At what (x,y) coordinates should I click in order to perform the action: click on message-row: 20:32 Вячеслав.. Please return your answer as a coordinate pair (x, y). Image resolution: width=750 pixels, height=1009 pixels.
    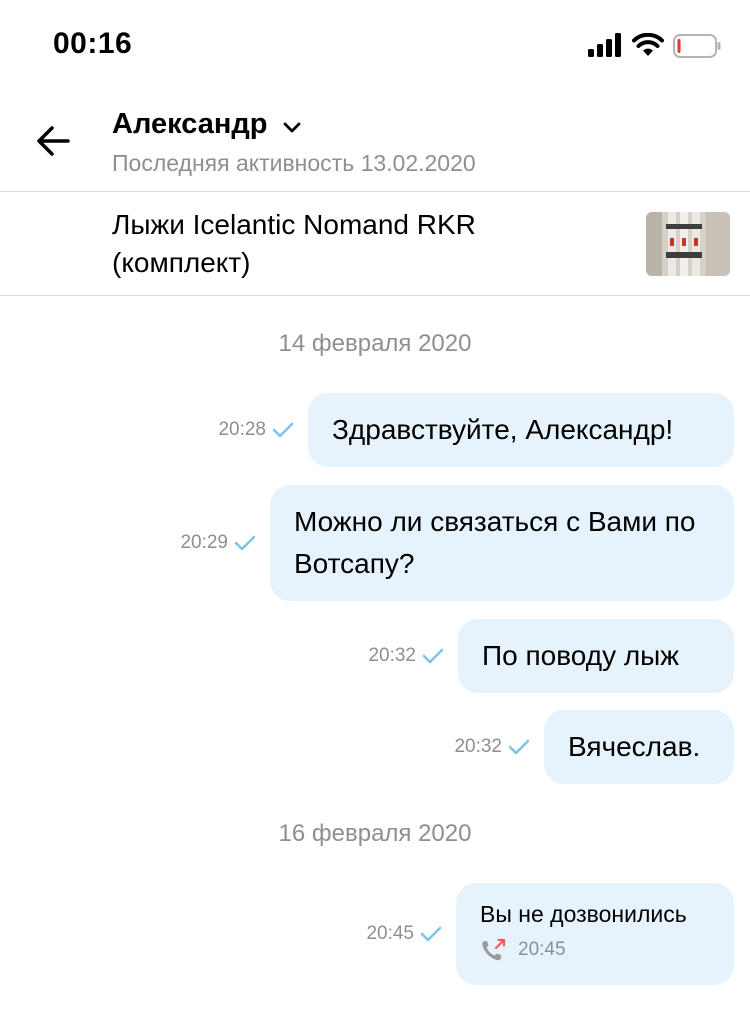
    Looking at the image, I should click on (594, 747).